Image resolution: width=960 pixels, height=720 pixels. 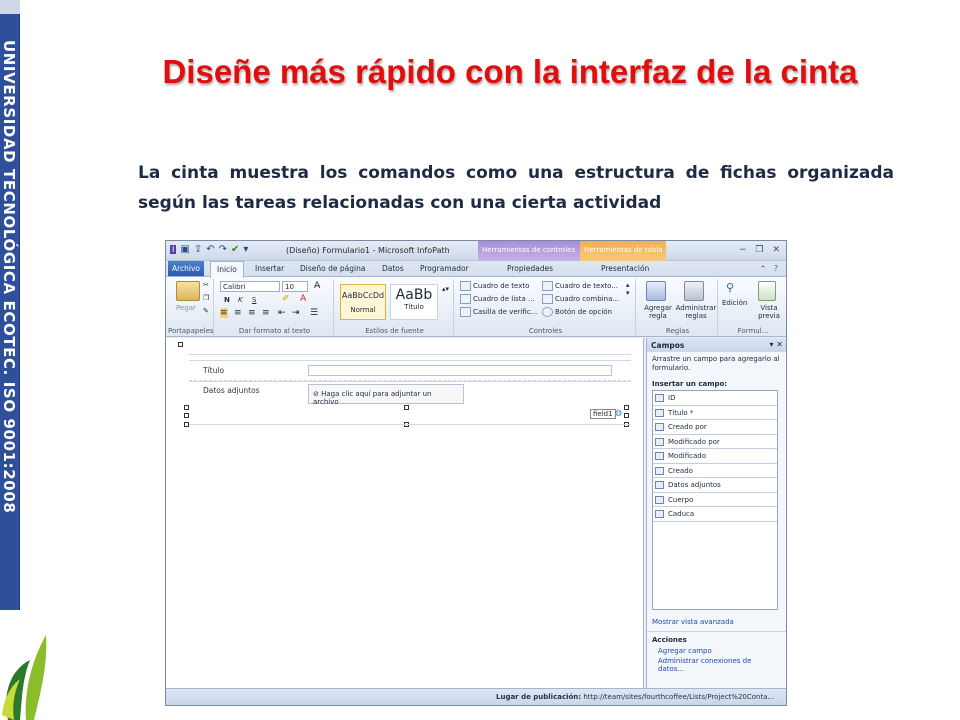 I want to click on titulo-input, so click(x=460, y=370).